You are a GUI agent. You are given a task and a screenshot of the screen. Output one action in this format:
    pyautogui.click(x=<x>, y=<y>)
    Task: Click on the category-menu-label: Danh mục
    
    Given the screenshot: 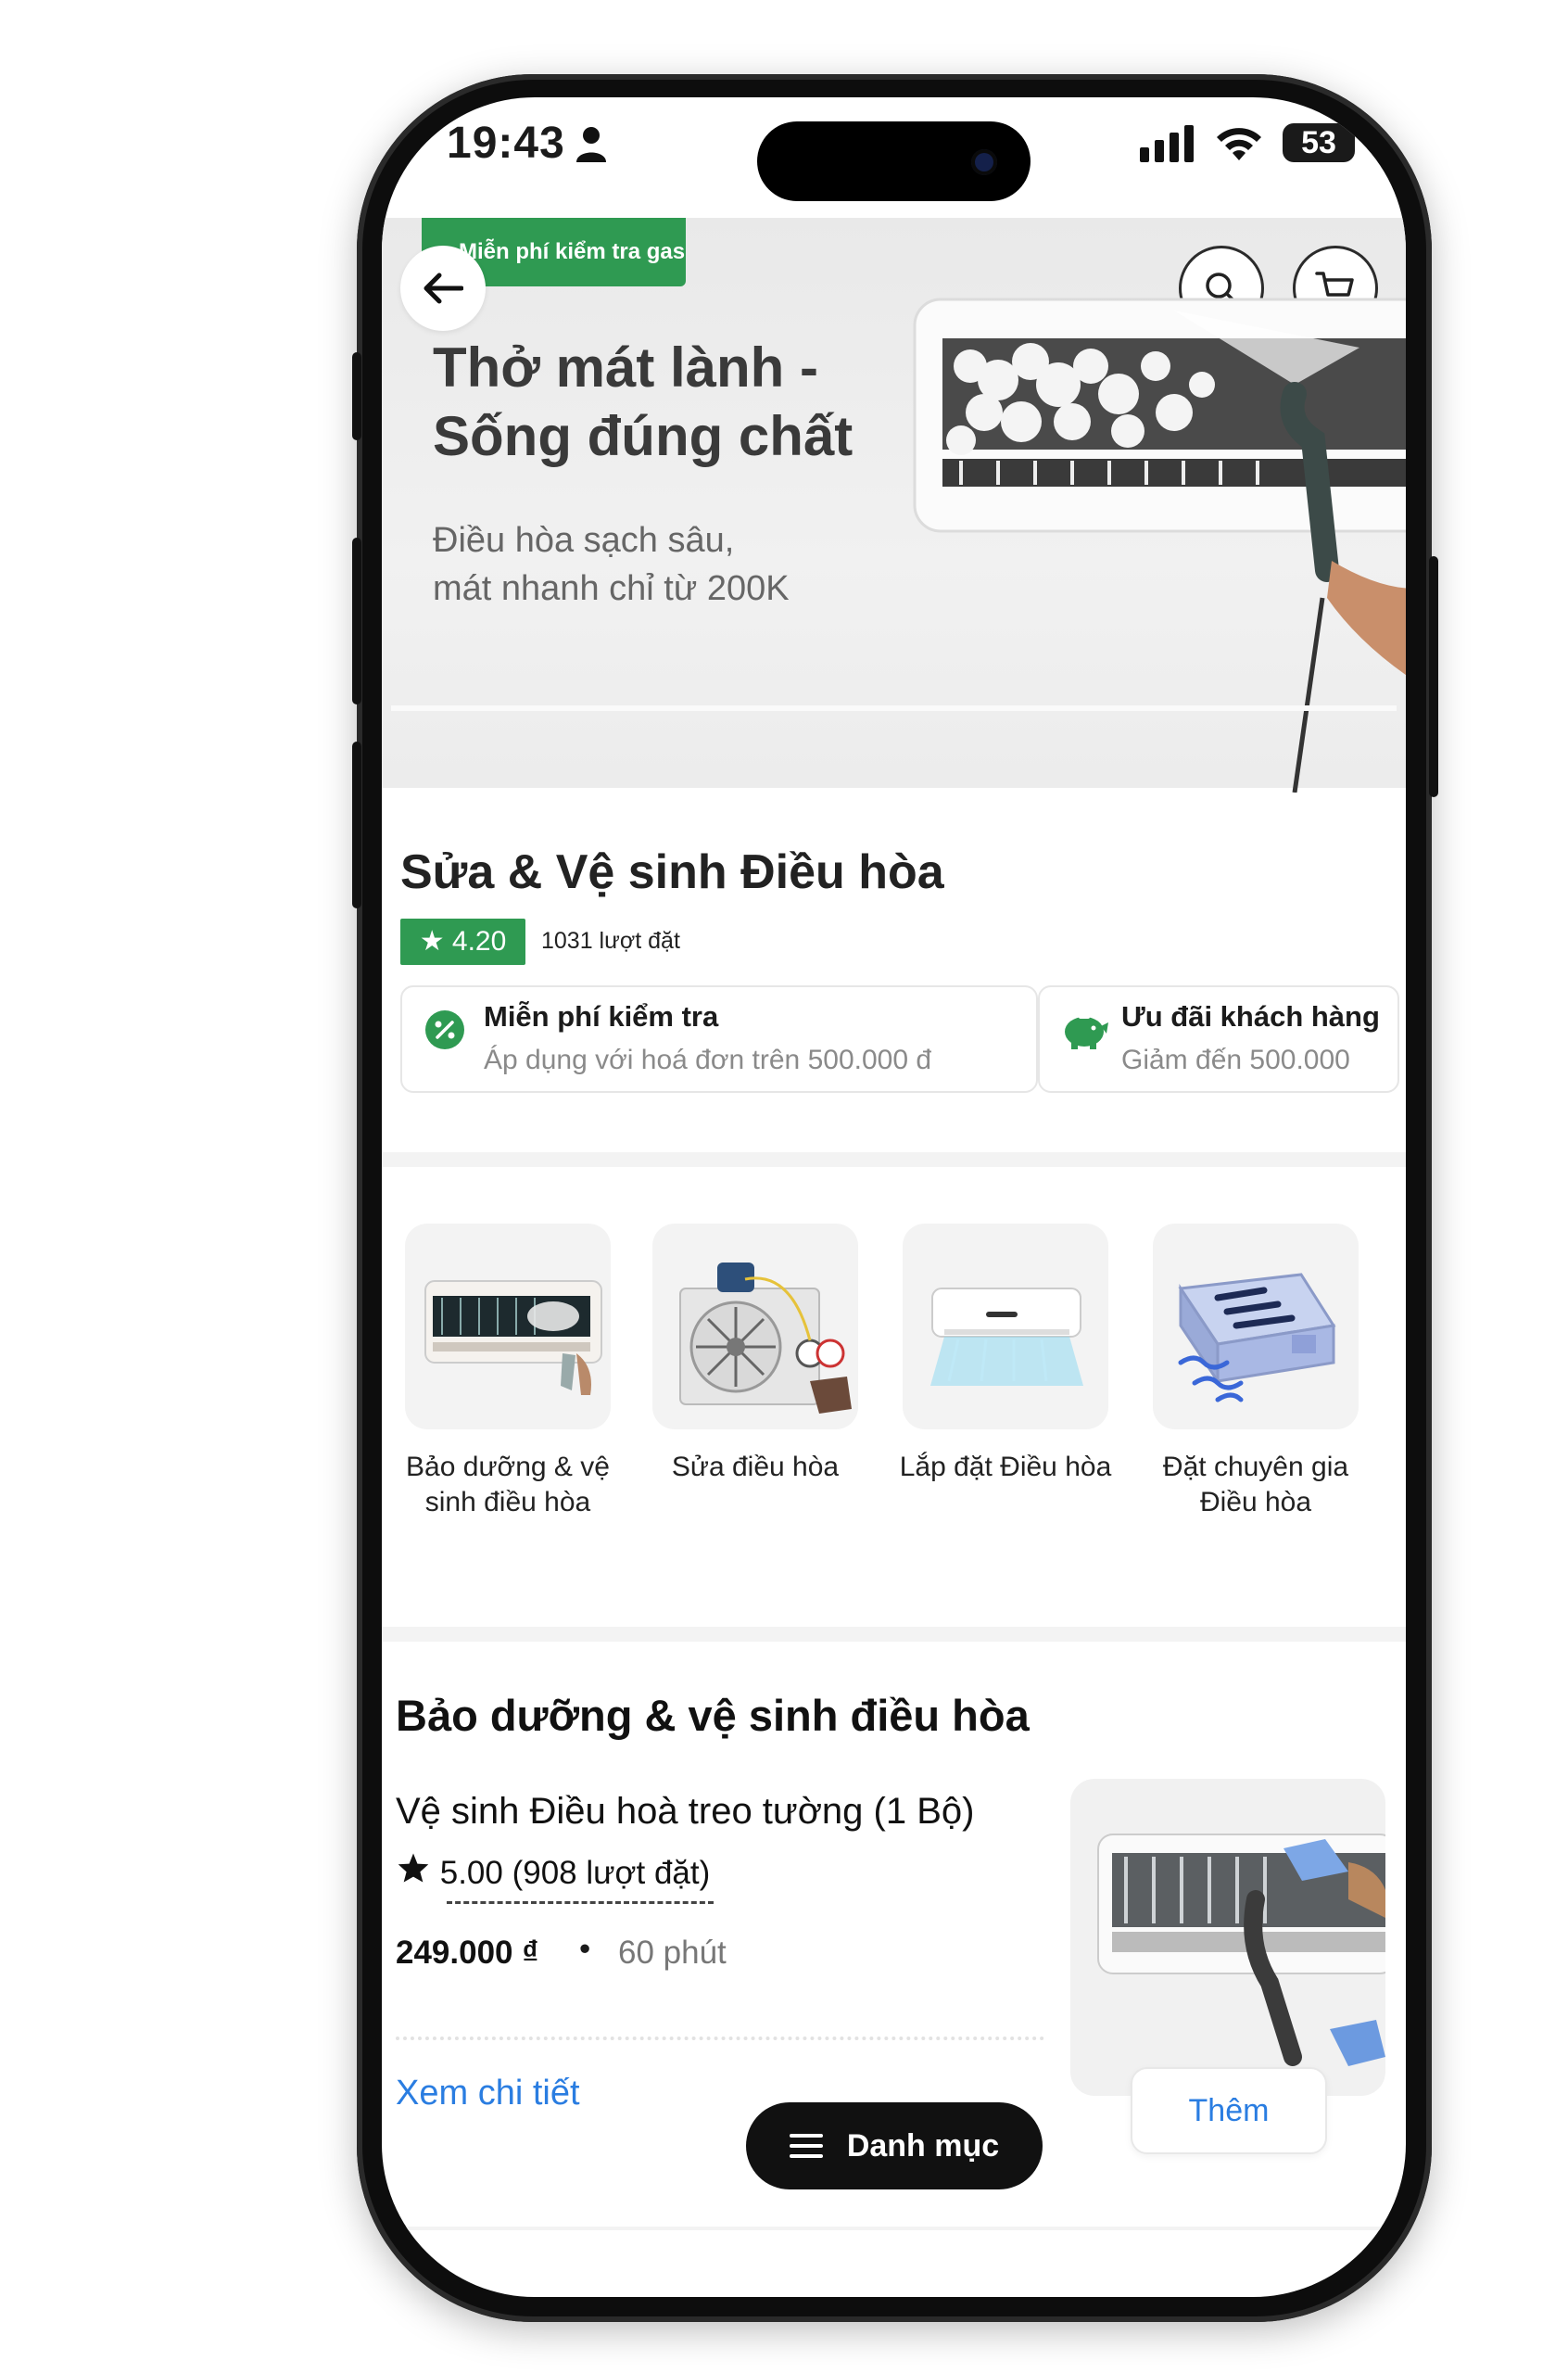 What is the action you would take?
    pyautogui.click(x=923, y=2145)
    